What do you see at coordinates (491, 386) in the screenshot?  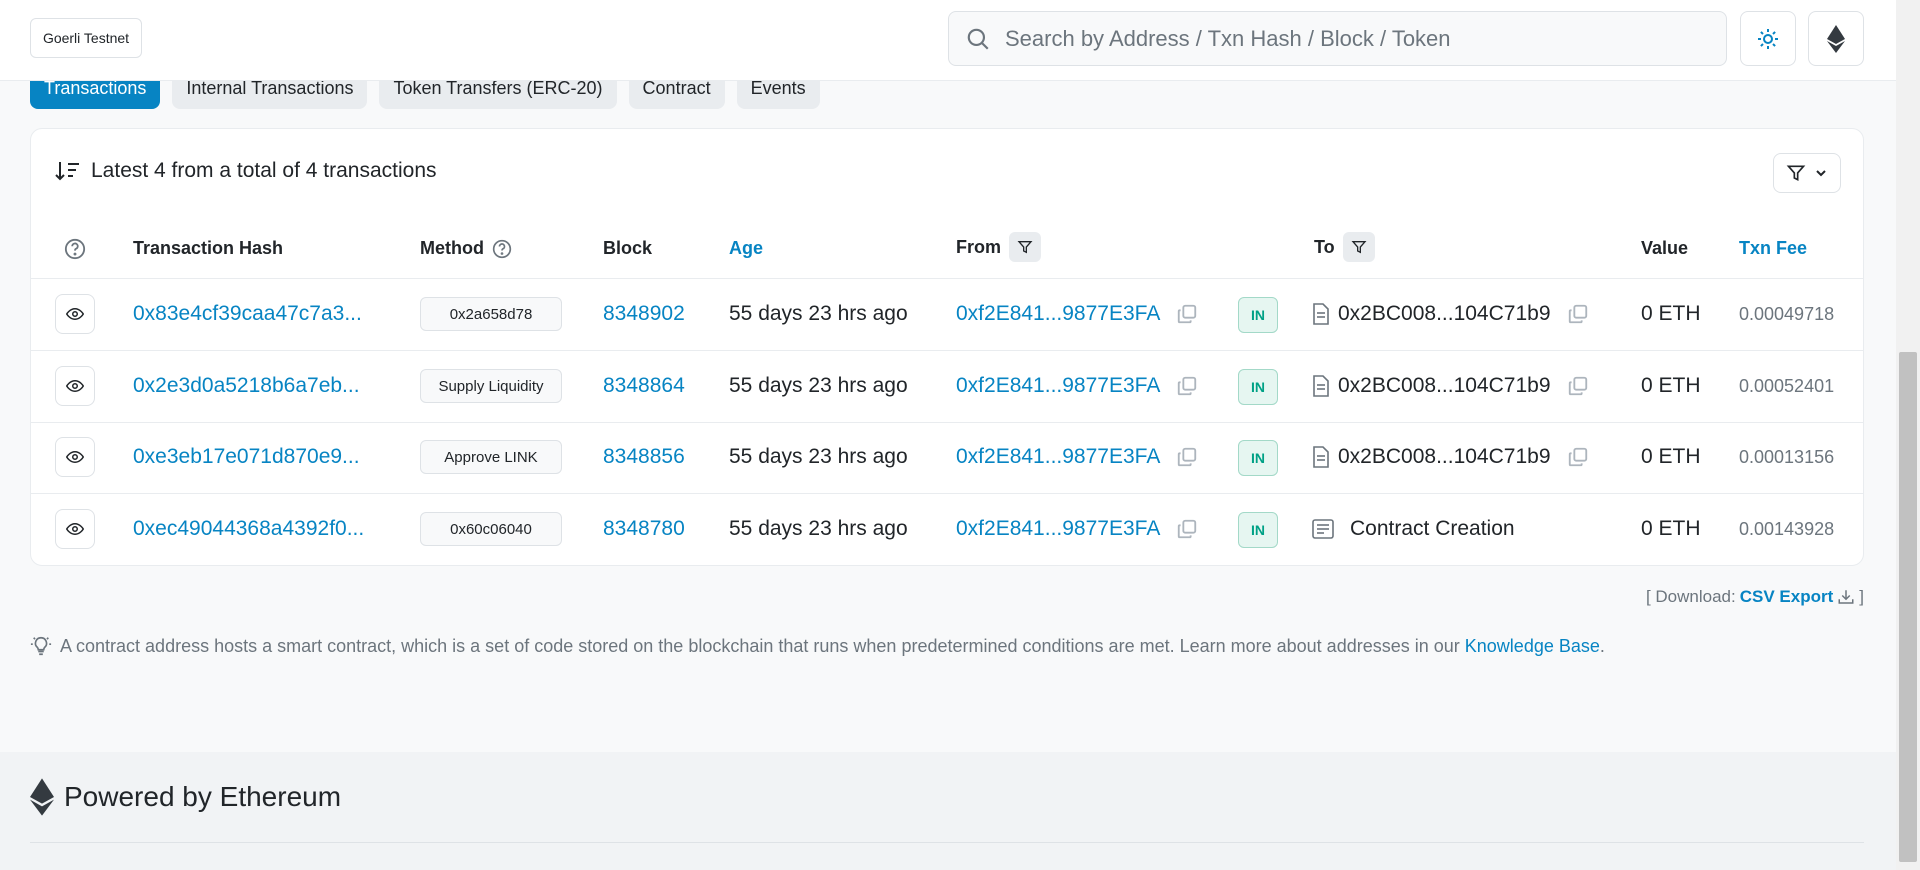 I see `method-badge: Supply Liquidity` at bounding box center [491, 386].